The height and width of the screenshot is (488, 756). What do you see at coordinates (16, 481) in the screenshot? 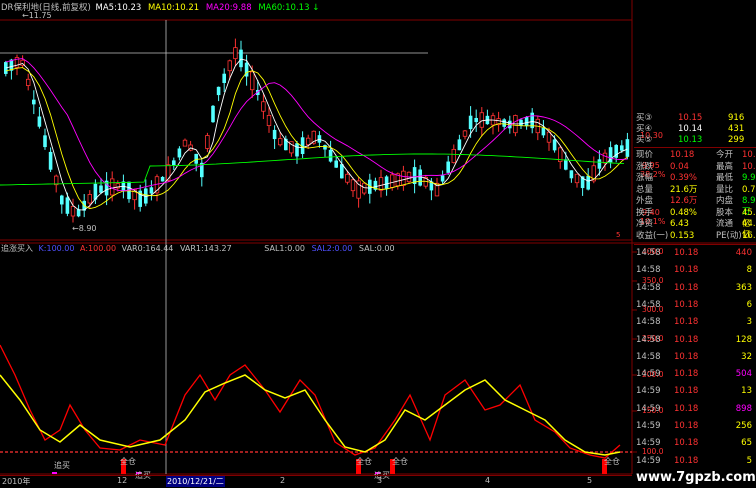
I see `x-axis-2010: 2010年` at bounding box center [16, 481].